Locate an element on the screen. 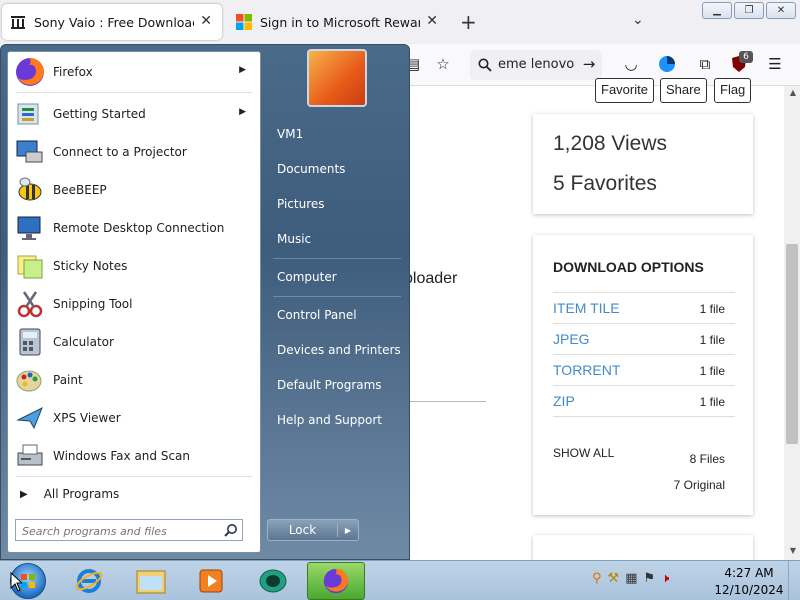 The image size is (800, 600). program-label: Calculator is located at coordinates (83, 342).